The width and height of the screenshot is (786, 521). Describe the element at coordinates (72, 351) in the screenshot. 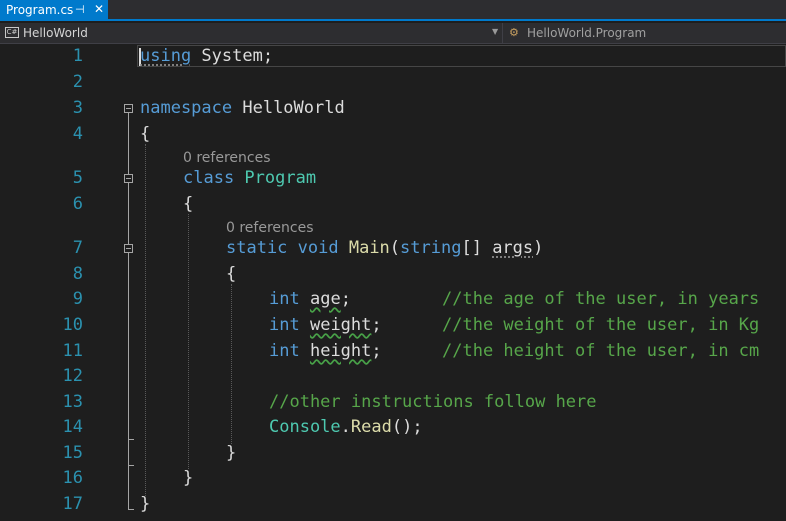

I see `line-number: 11` at that location.